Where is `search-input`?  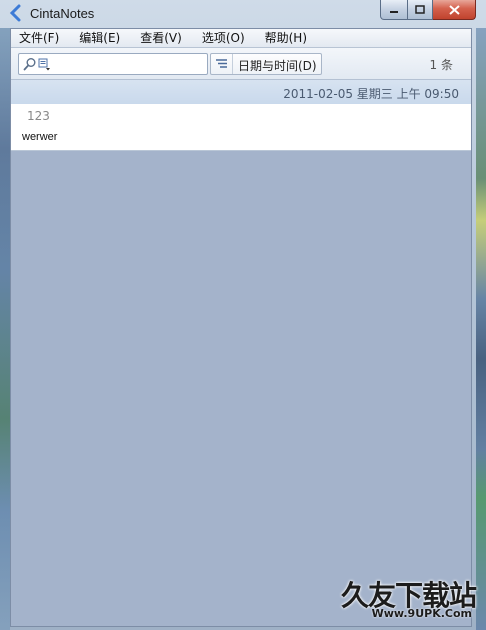 search-input is located at coordinates (113, 64).